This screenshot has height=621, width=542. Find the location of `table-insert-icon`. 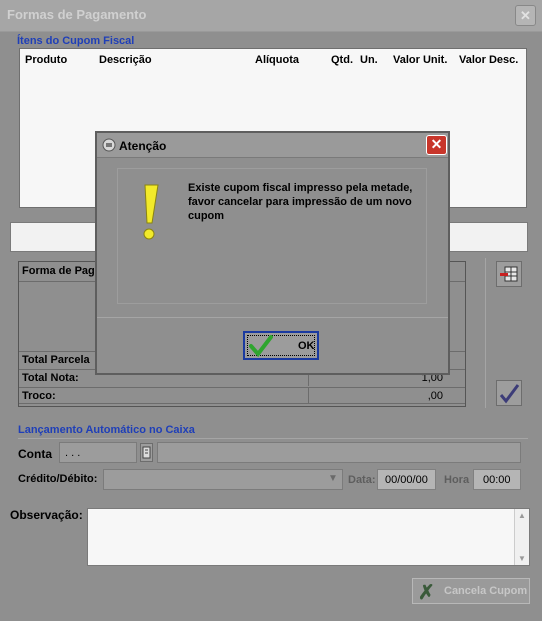

table-insert-icon is located at coordinates (509, 274).